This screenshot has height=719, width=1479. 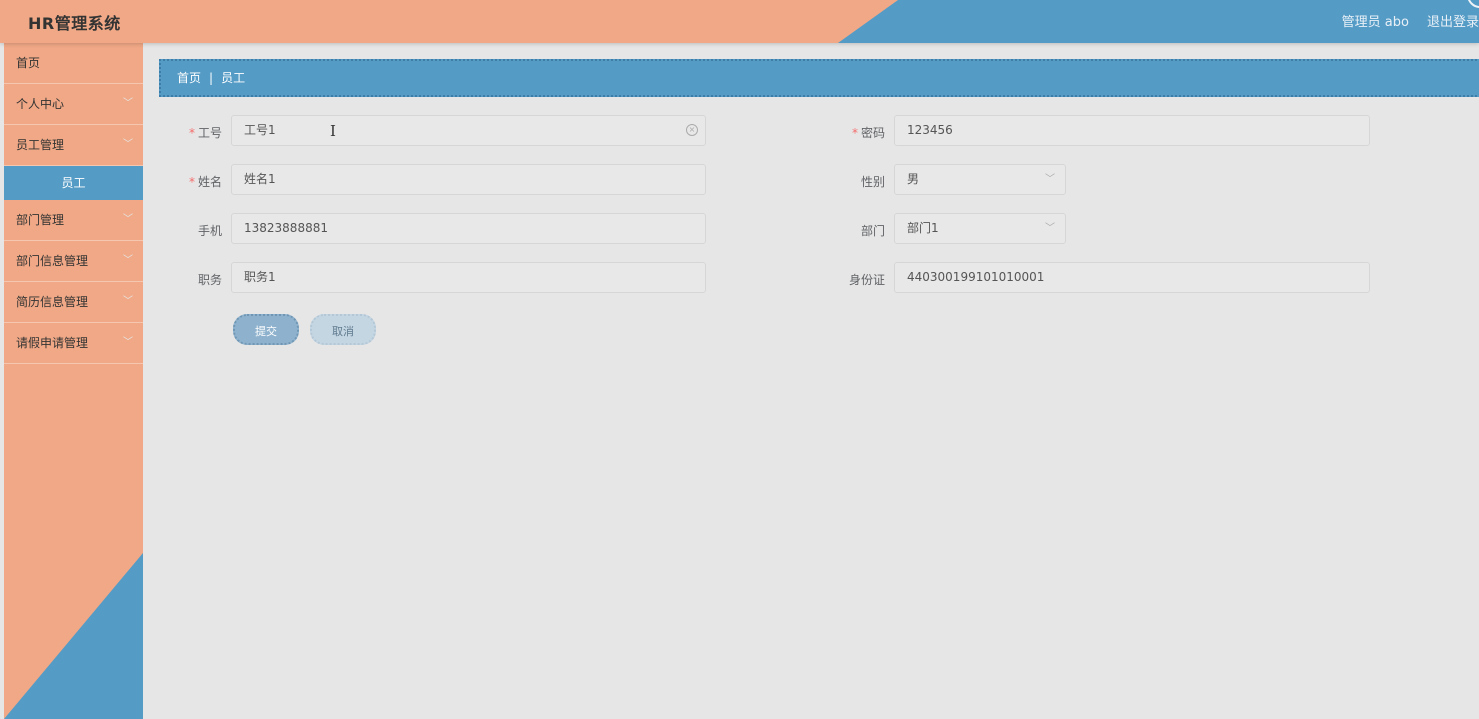 What do you see at coordinates (913, 179) in the screenshot?
I see `gender-value: 男` at bounding box center [913, 179].